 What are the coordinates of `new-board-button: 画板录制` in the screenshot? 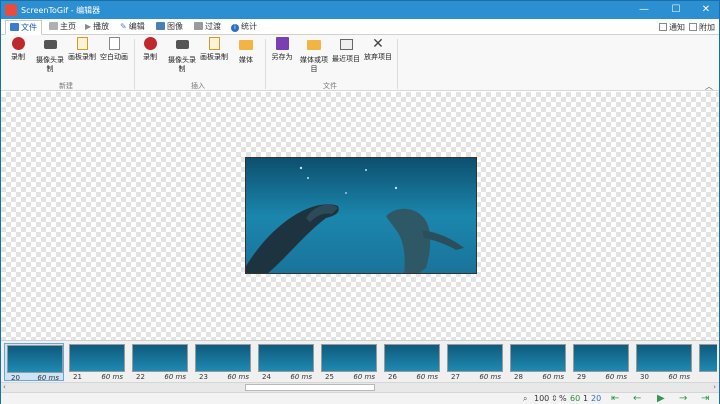 It's located at (82, 49).